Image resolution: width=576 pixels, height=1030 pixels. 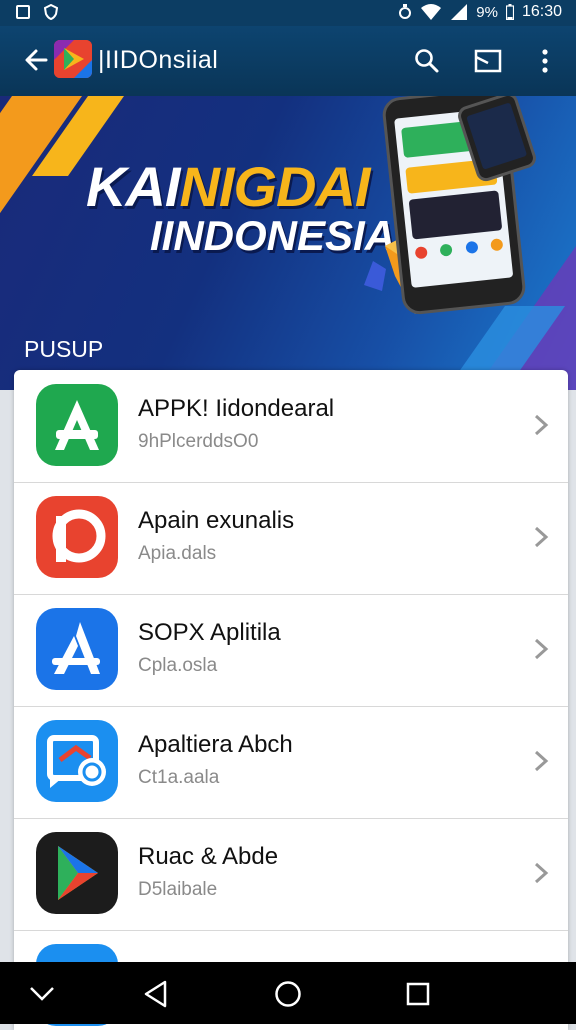 I want to click on app-title: |IIDOnsiial, so click(x=158, y=60).